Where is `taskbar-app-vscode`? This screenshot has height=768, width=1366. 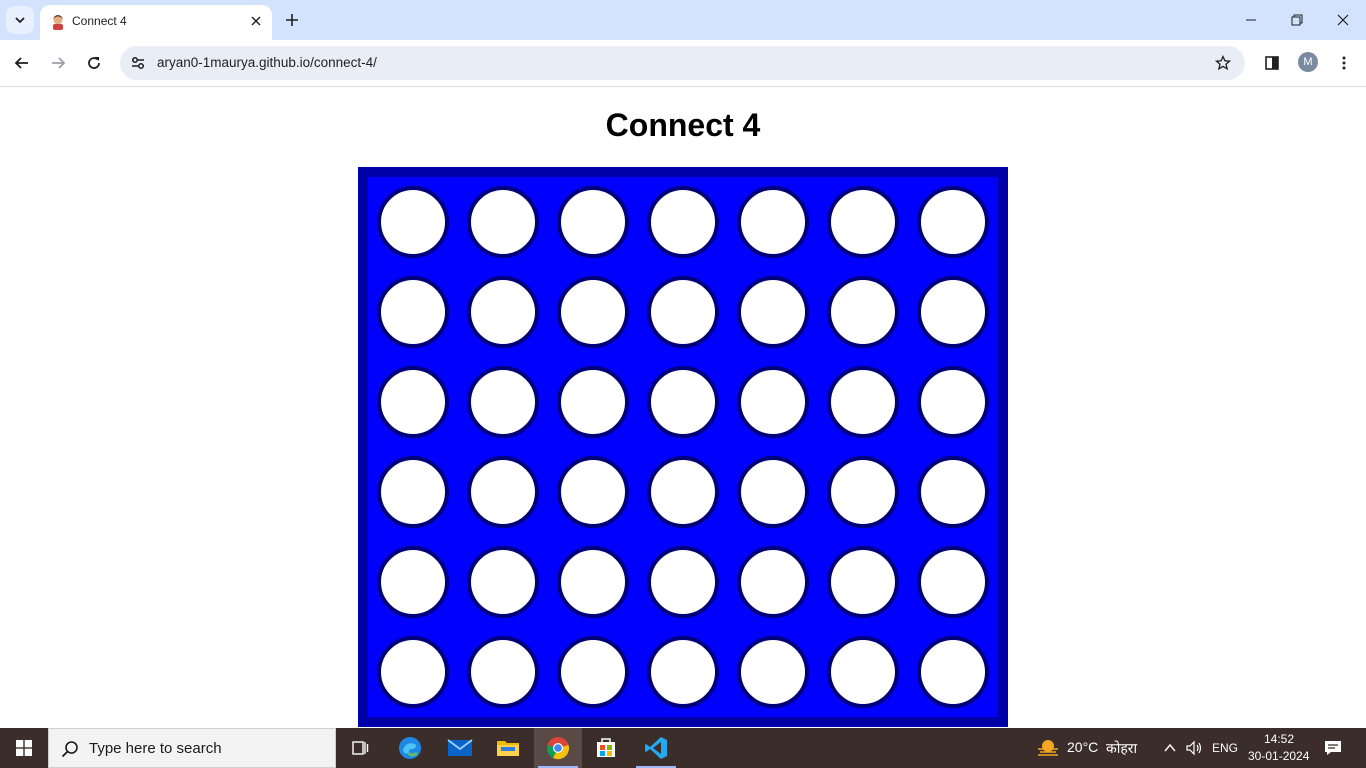
taskbar-app-vscode is located at coordinates (656, 748).